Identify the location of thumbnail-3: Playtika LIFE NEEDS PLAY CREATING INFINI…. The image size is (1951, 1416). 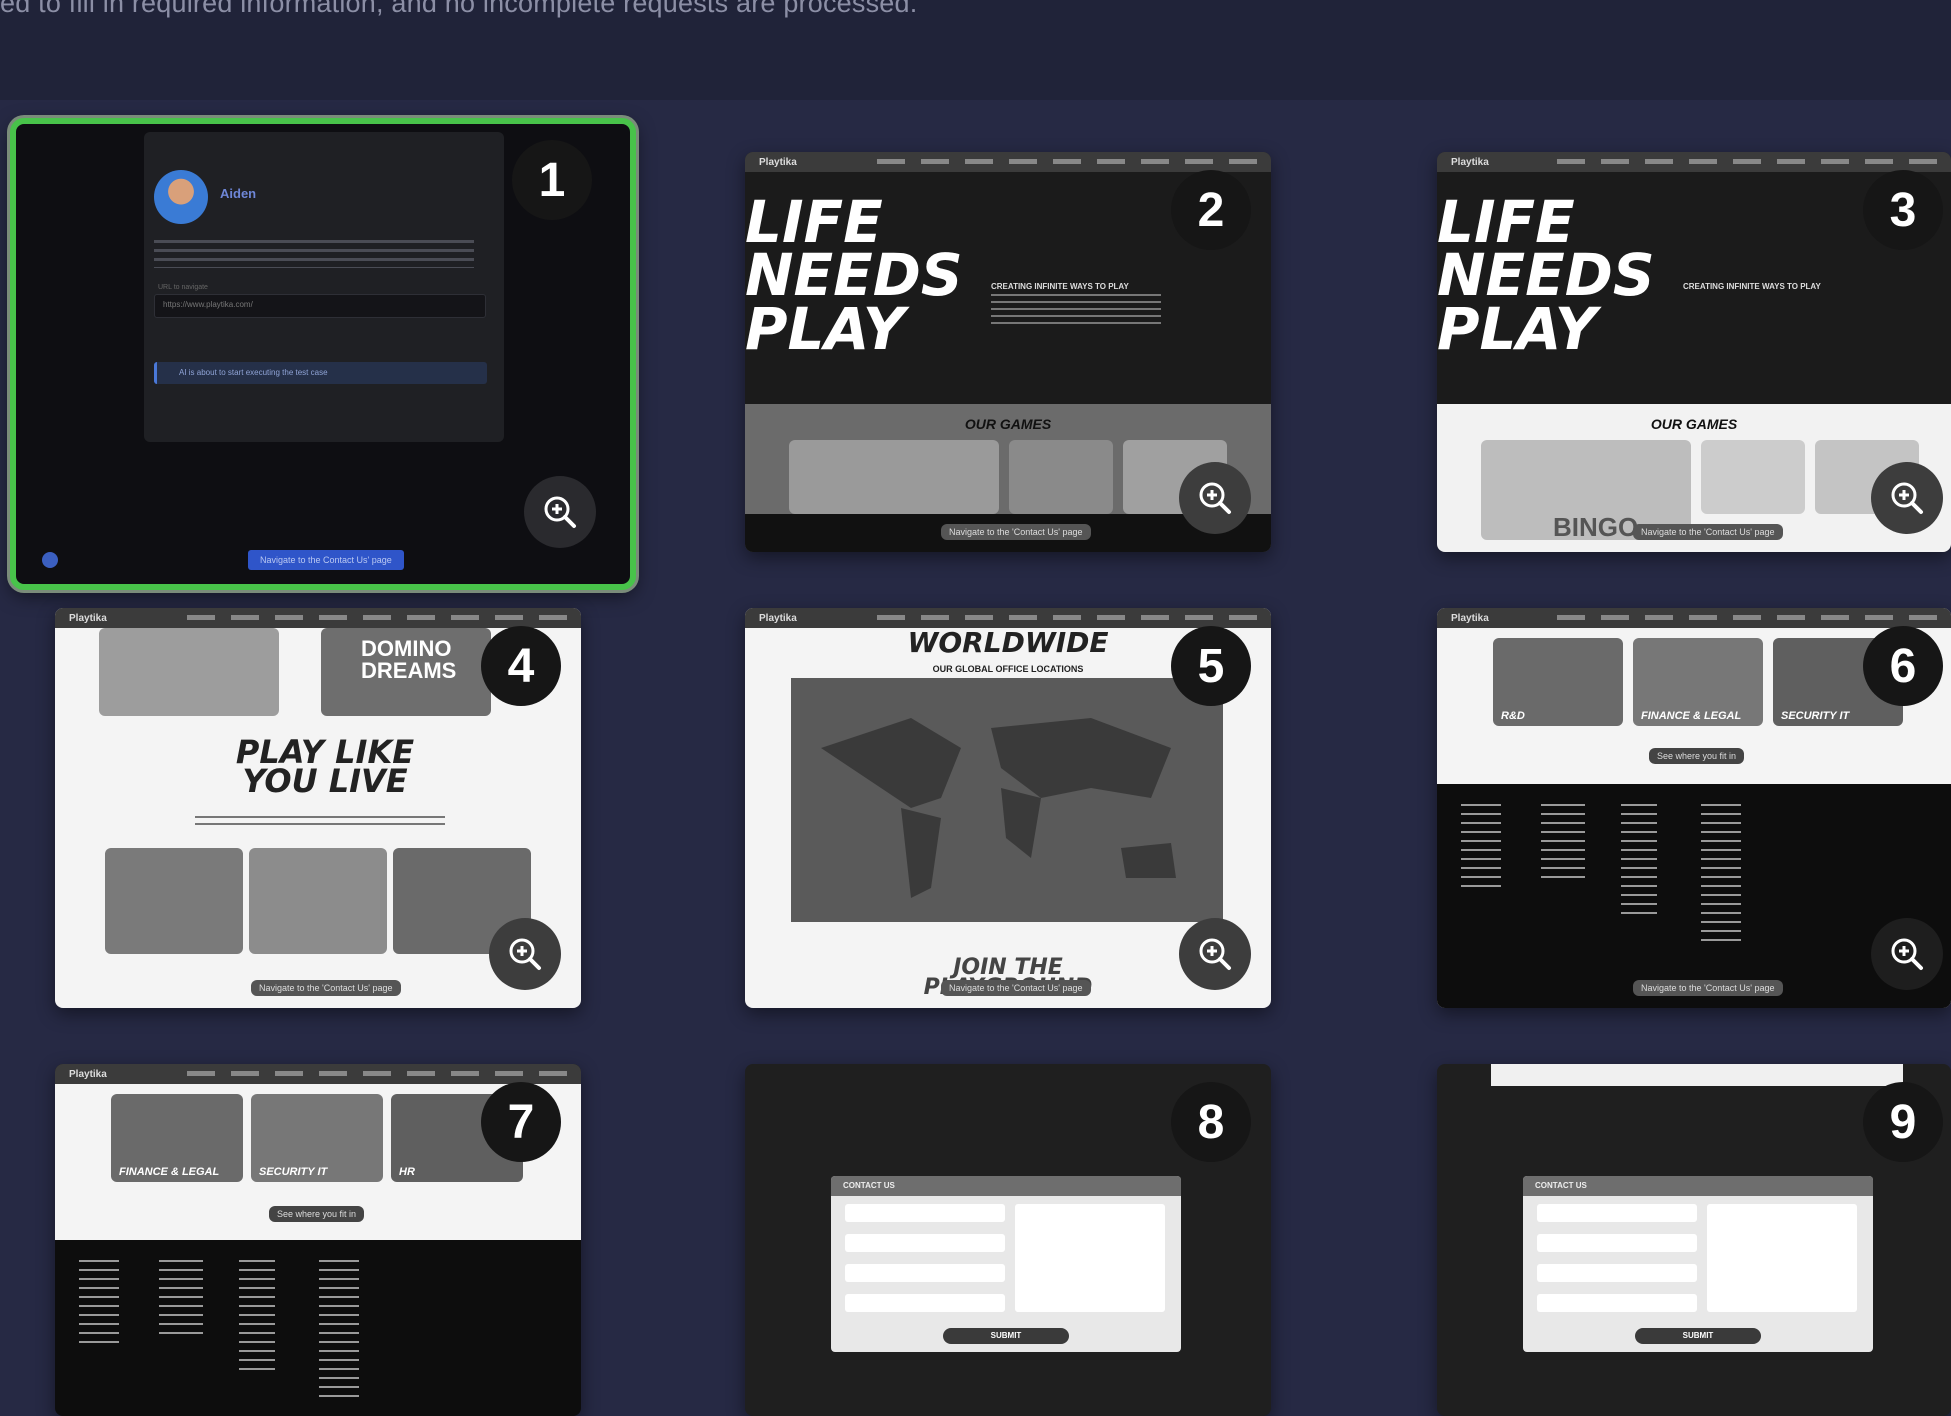
(1694, 352).